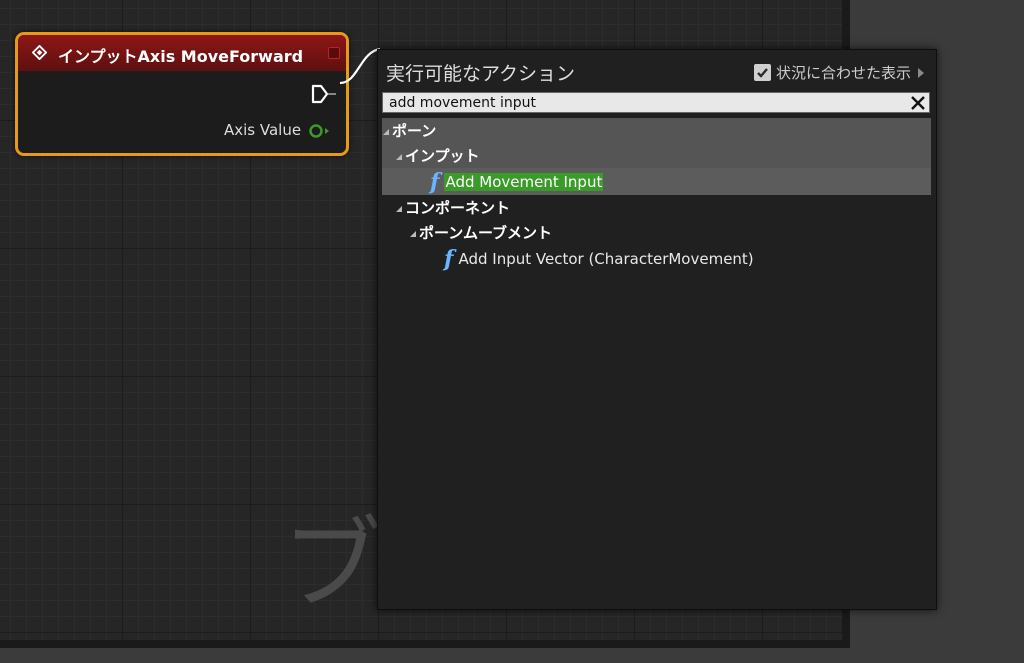 The width and height of the screenshot is (1024, 663). What do you see at coordinates (39, 52) in the screenshot?
I see `event-diamond-icon` at bounding box center [39, 52].